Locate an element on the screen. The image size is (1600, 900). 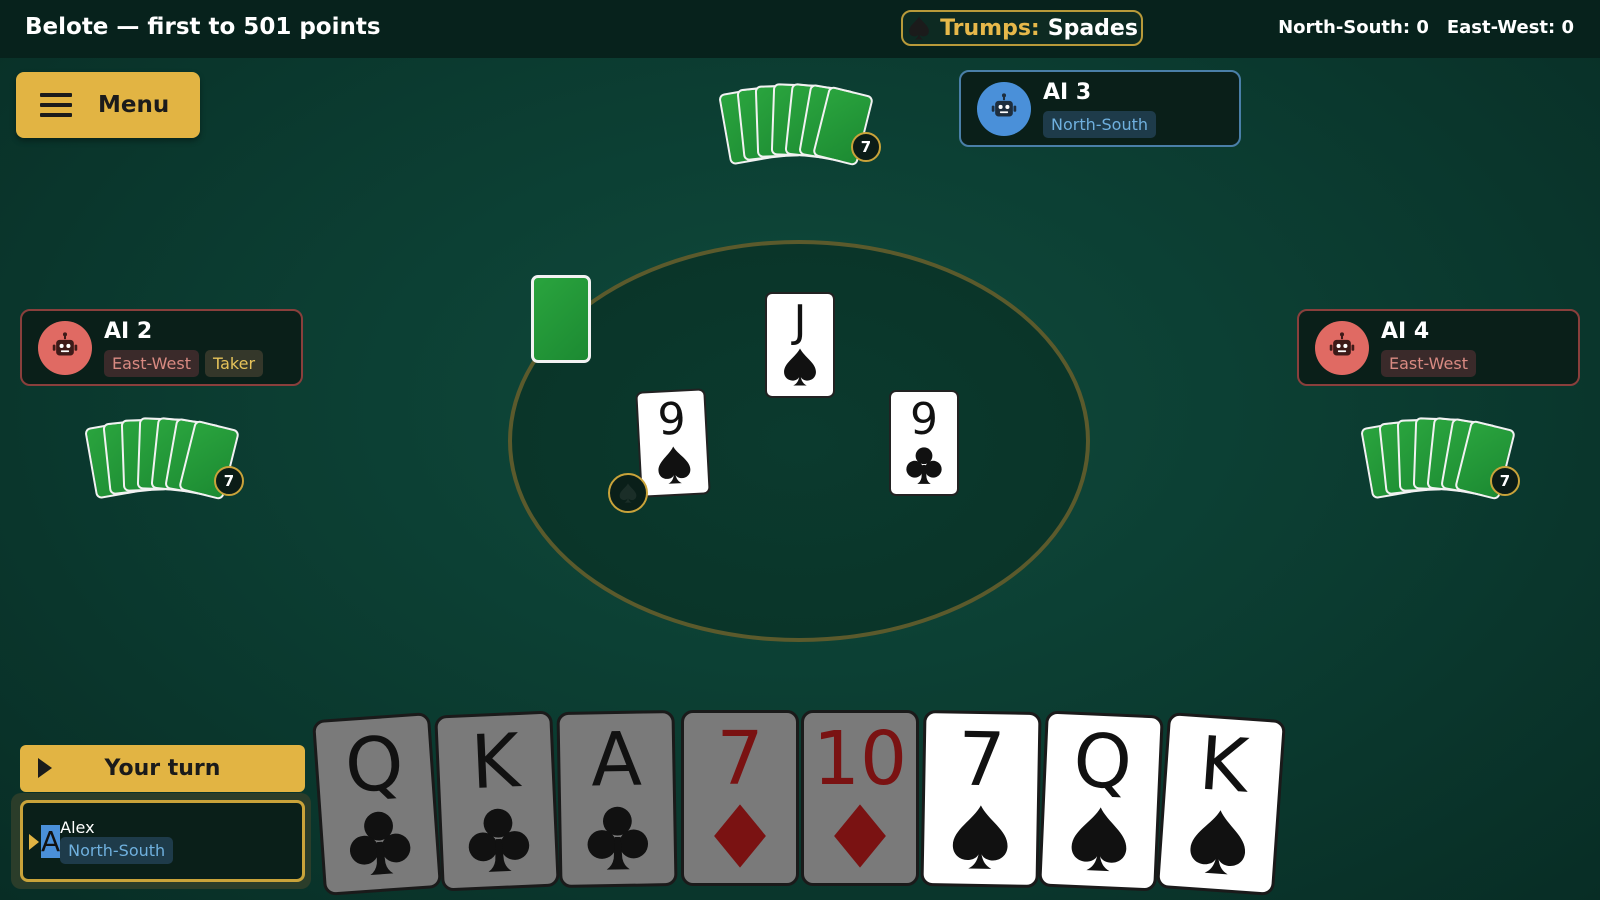
trick-card-west: 9 is located at coordinates (673, 443).